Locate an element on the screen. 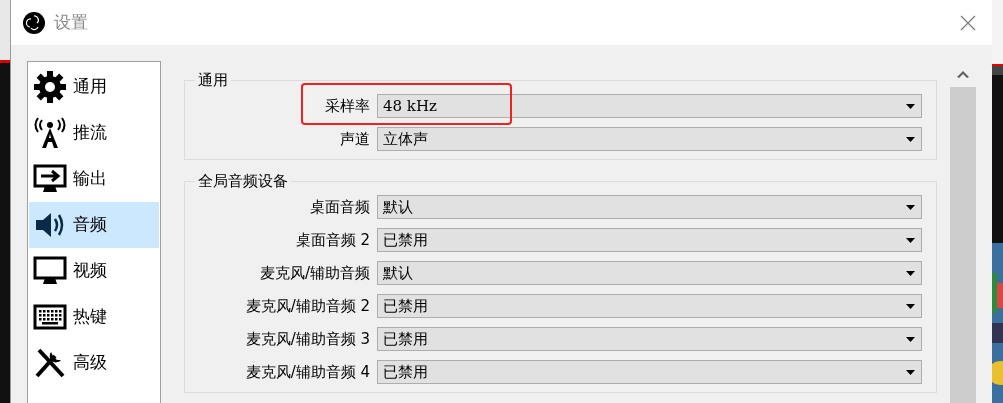  sidebar-item: 推流 is located at coordinates (94, 133).